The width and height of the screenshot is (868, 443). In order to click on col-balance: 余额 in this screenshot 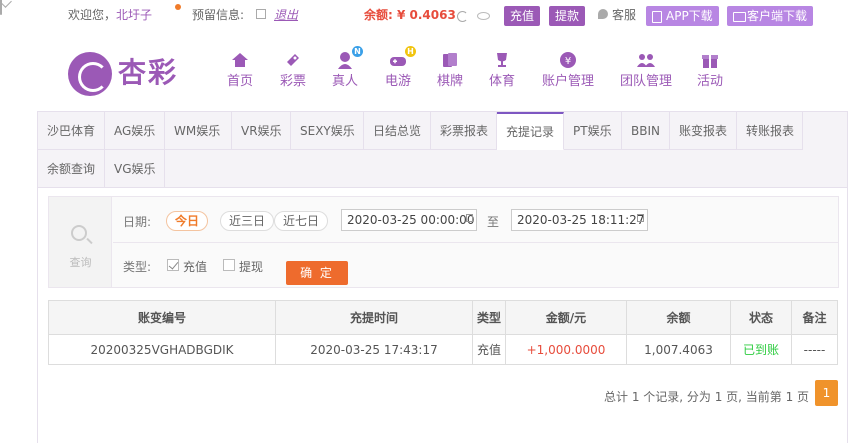, I will do `click(678, 317)`.